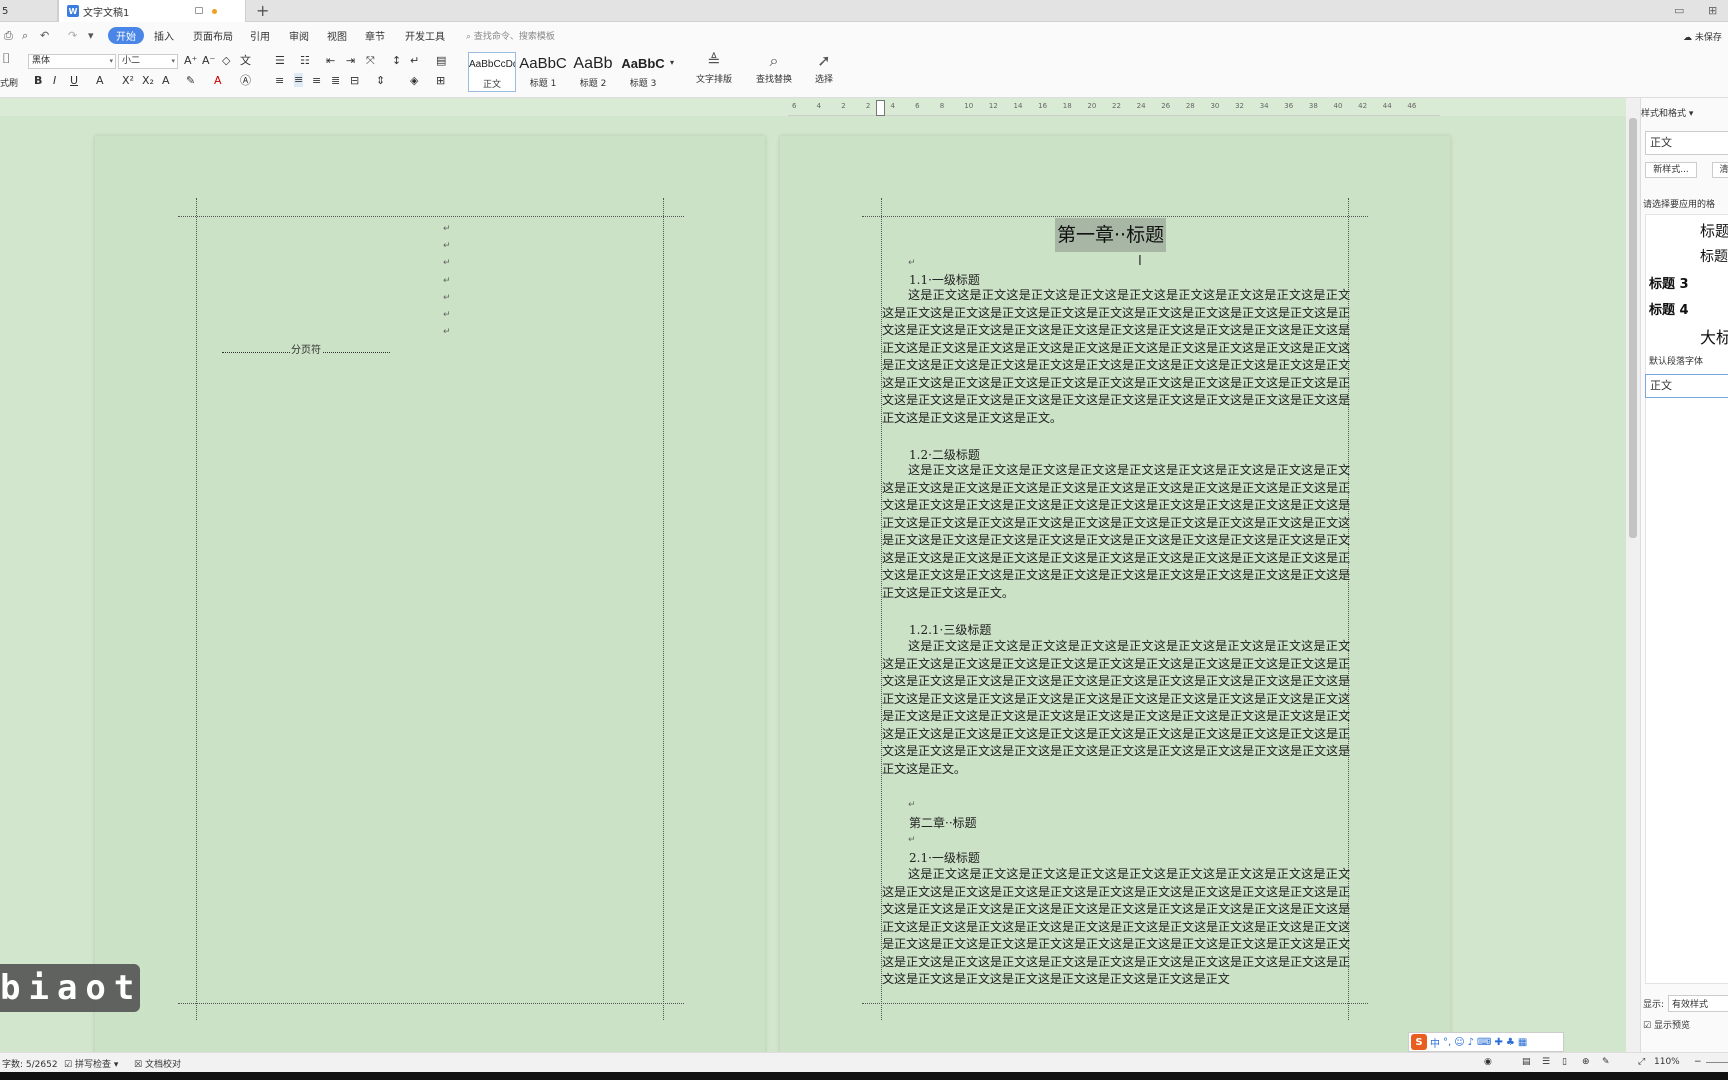 This screenshot has width=1728, height=1080. What do you see at coordinates (1698, 1003) in the screenshot?
I see `show-filter-select: 有效样式` at bounding box center [1698, 1003].